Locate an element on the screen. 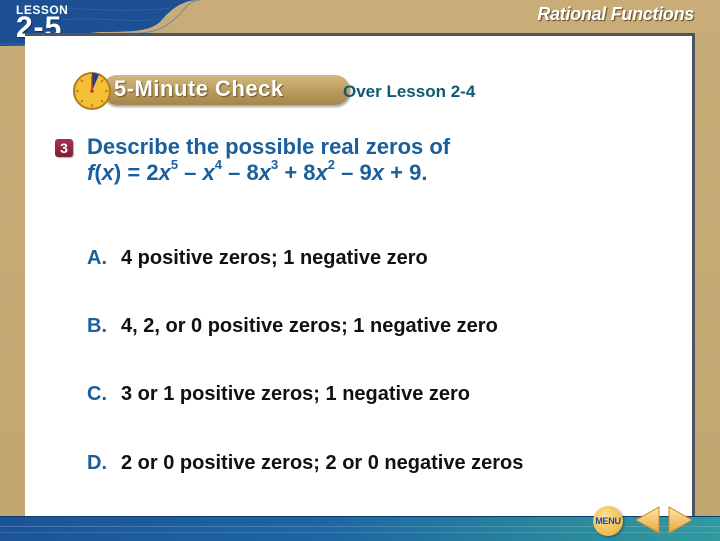  clock-icon is located at coordinates (92, 91).